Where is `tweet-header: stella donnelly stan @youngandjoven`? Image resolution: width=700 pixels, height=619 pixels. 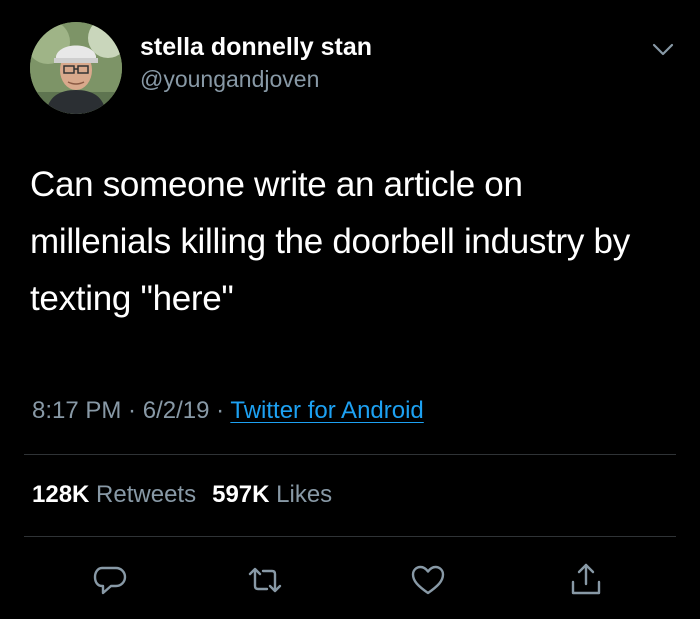 tweet-header: stella donnelly stan @youngandjoven is located at coordinates (355, 68).